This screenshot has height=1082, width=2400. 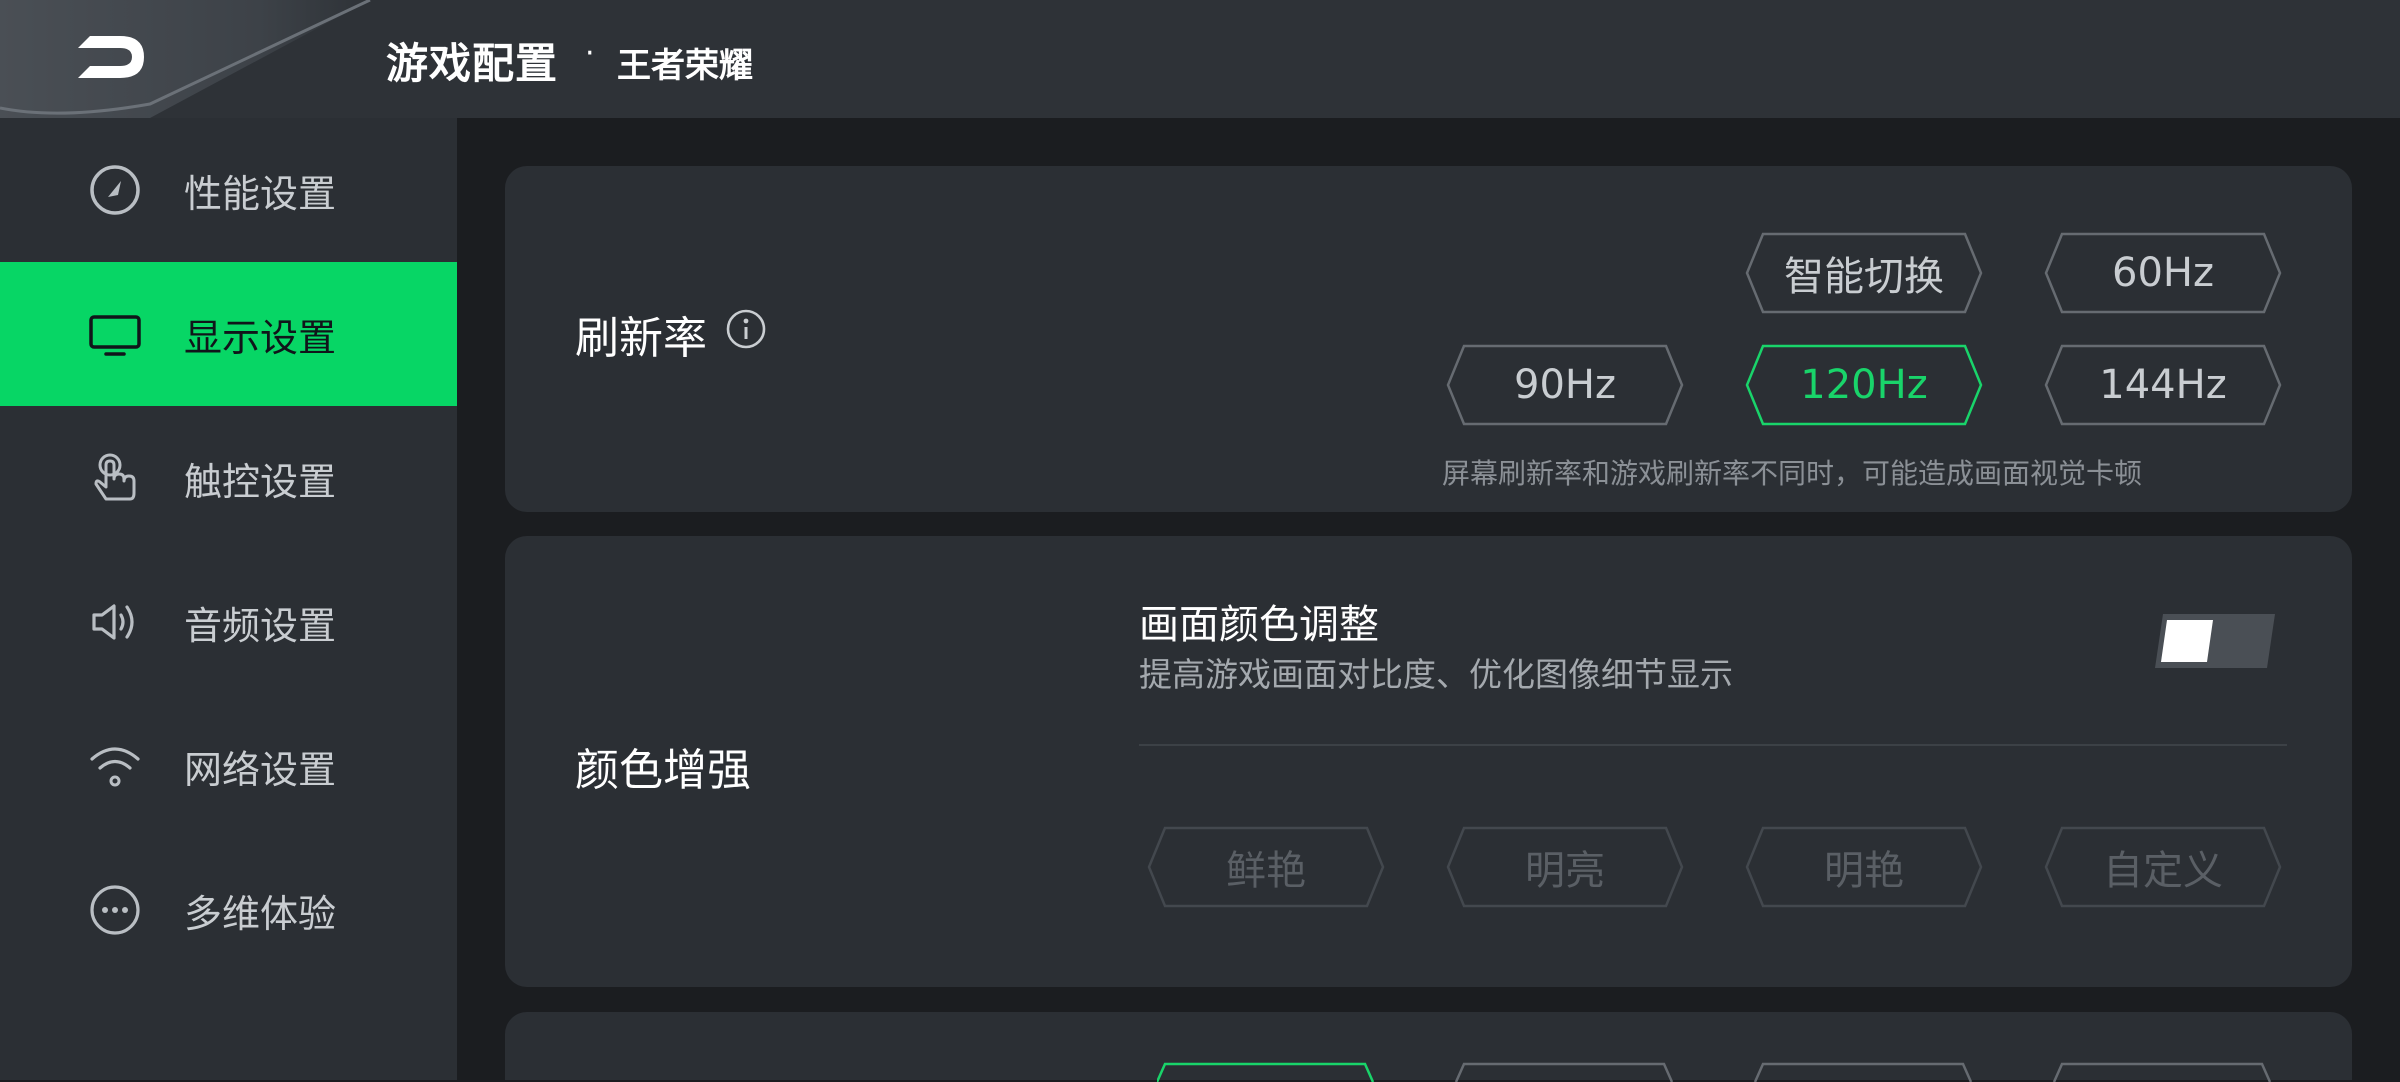 I want to click on sidebar-item-label: 音频设置, so click(x=260, y=625).